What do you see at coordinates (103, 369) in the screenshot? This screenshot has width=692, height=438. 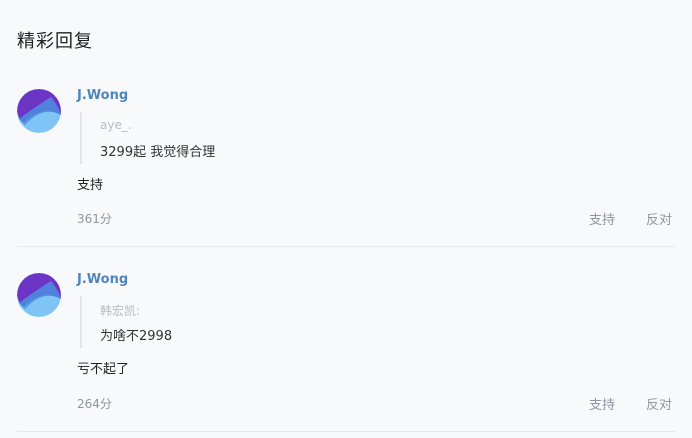 I see `reply-text: 亏不起了` at bounding box center [103, 369].